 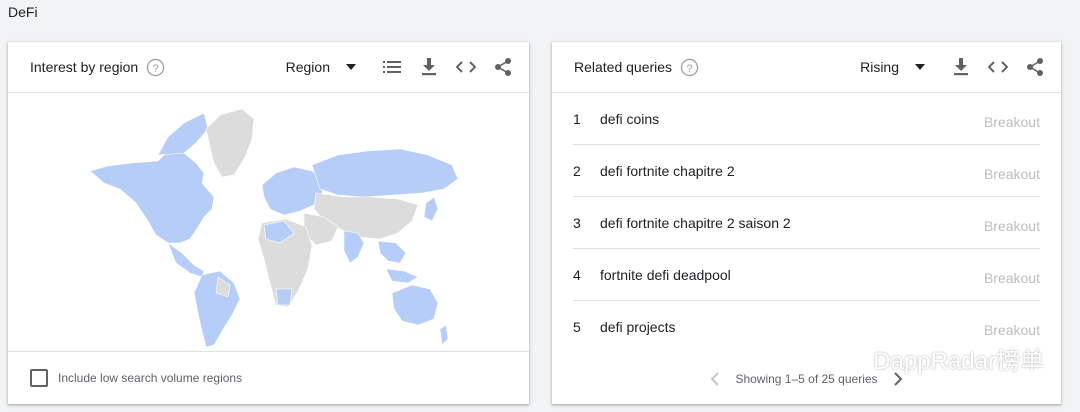 I want to click on row-number: 2, so click(x=577, y=170).